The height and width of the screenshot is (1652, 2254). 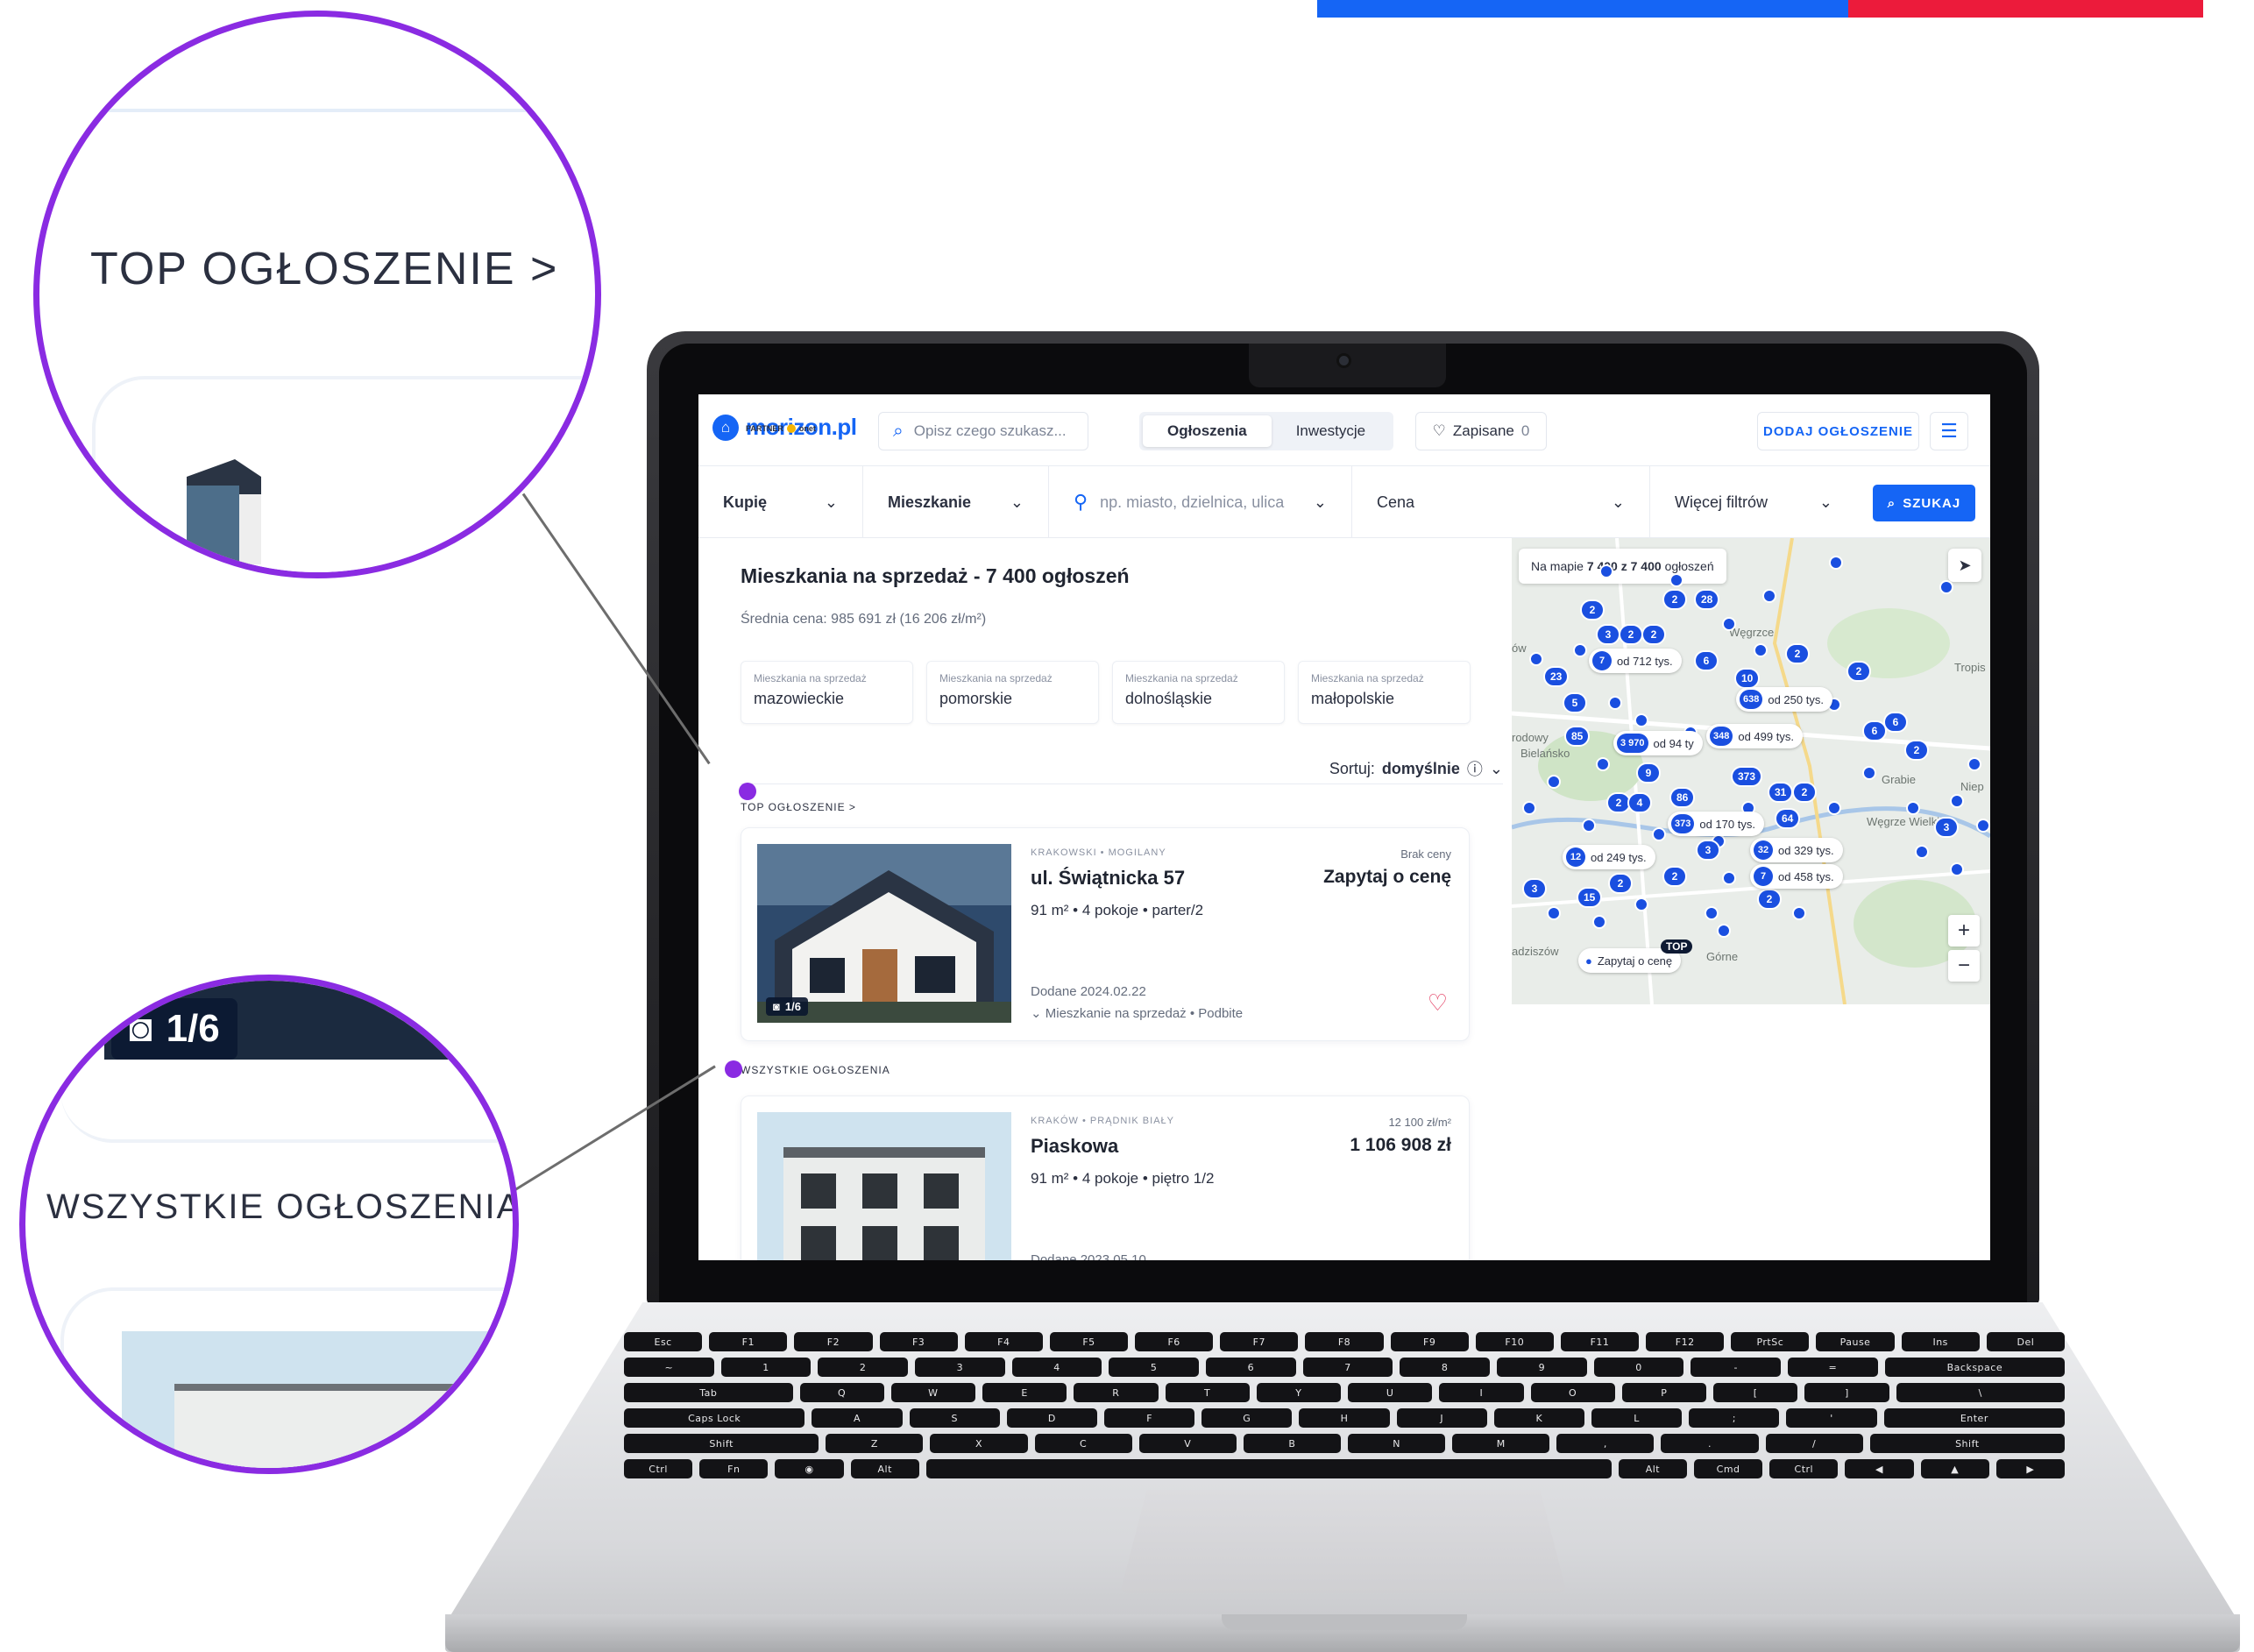 I want to click on deal-type-select: Kupię ⌄, so click(x=780, y=502).